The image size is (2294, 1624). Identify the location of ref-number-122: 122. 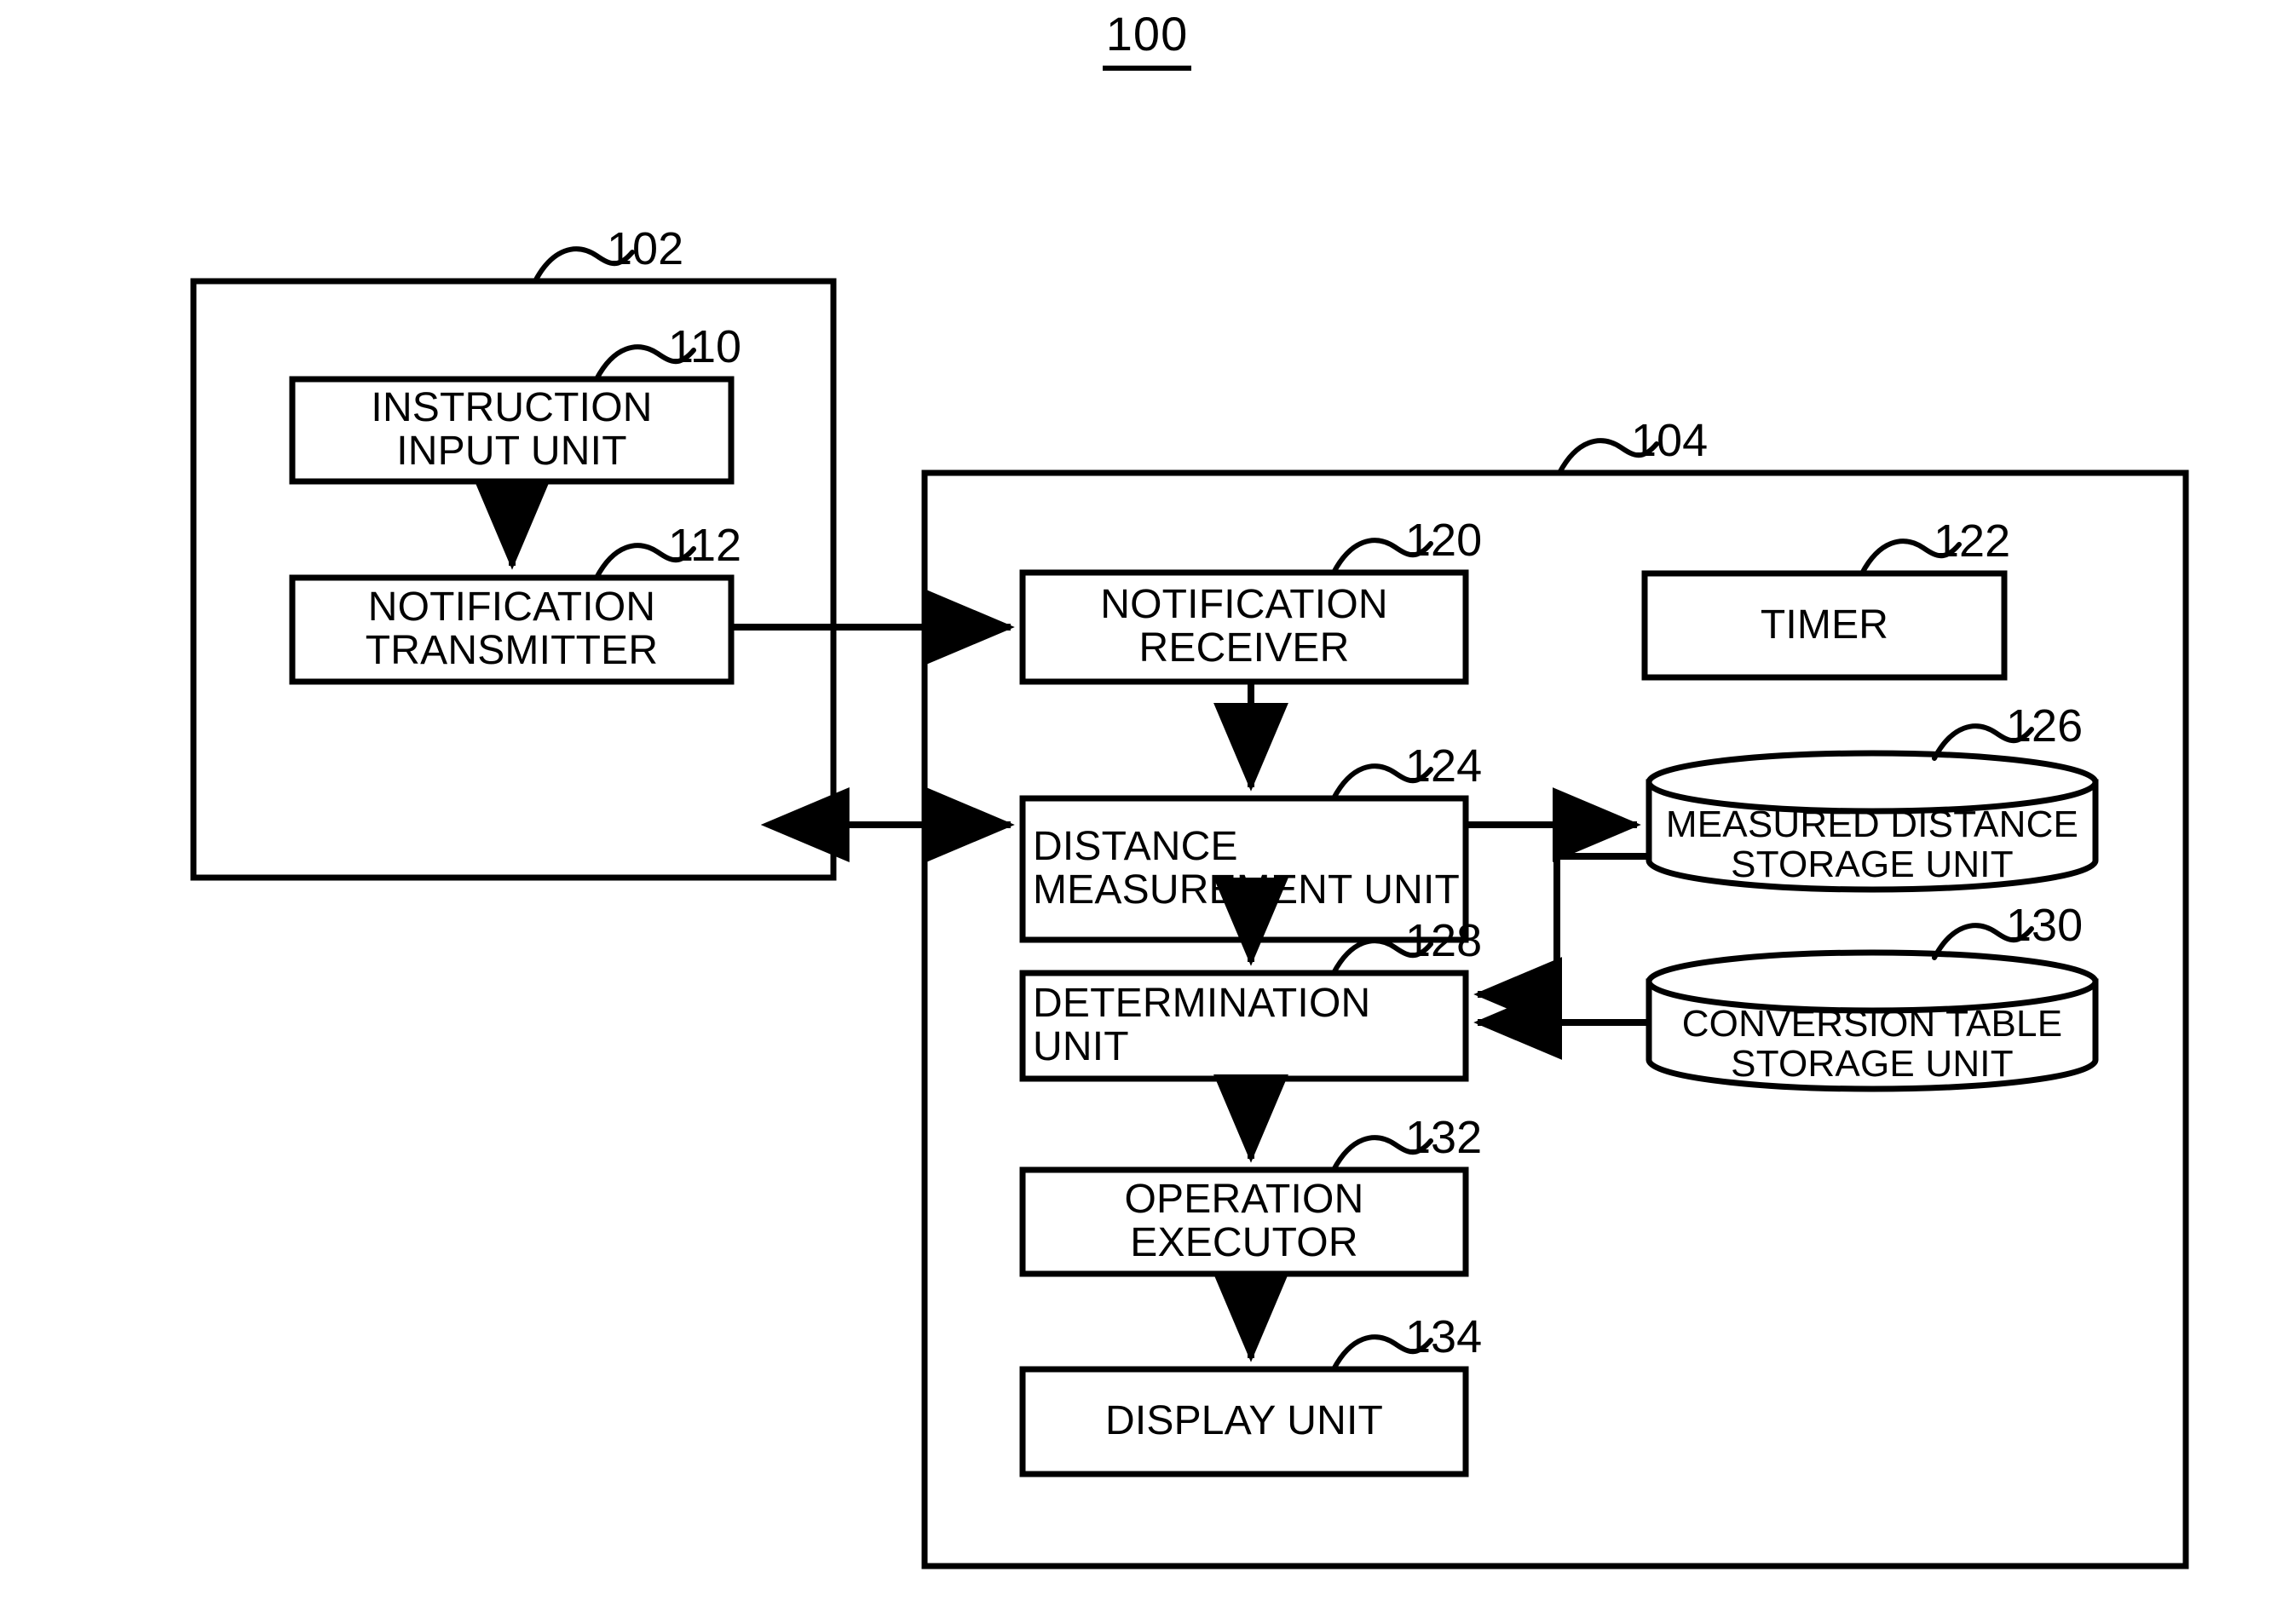
(1972, 541).